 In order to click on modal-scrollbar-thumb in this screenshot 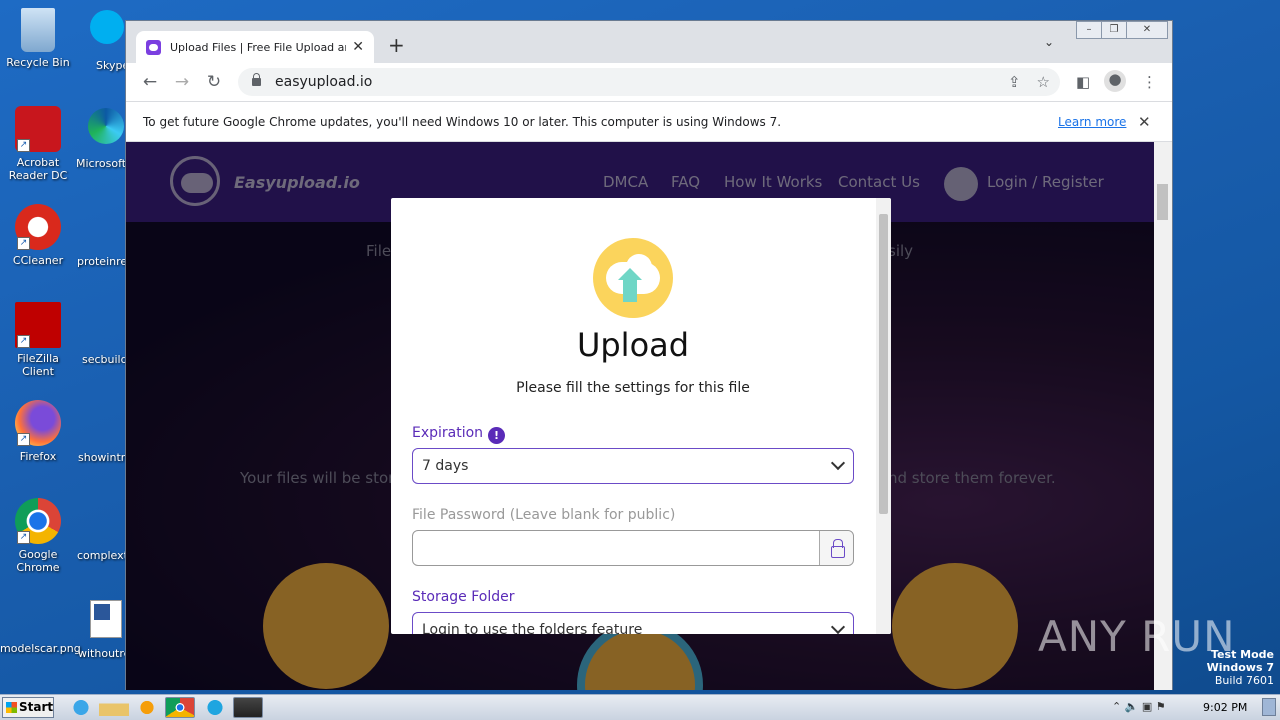, I will do `click(883, 364)`.